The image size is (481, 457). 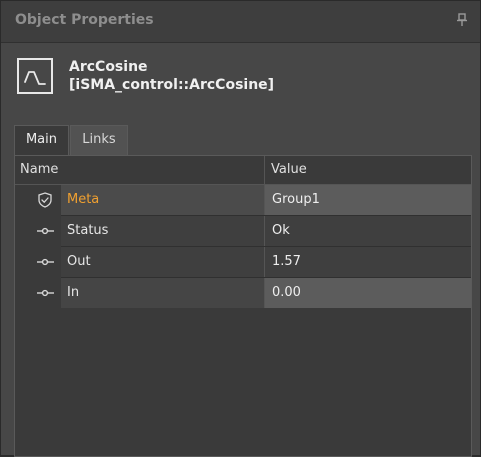 I want to click on row-name: Meta, so click(x=162, y=200).